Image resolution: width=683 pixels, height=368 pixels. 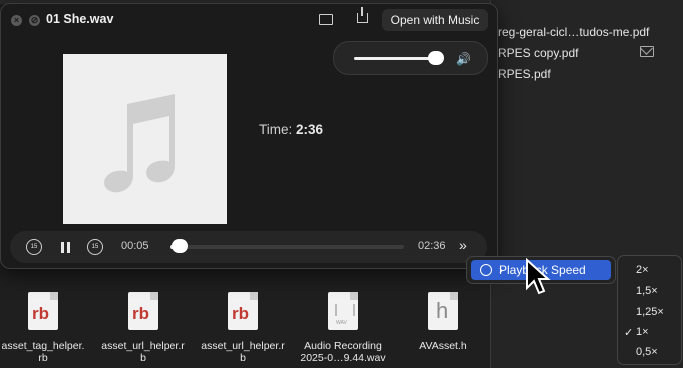 I want to click on total-time: 02:36, so click(x=432, y=246).